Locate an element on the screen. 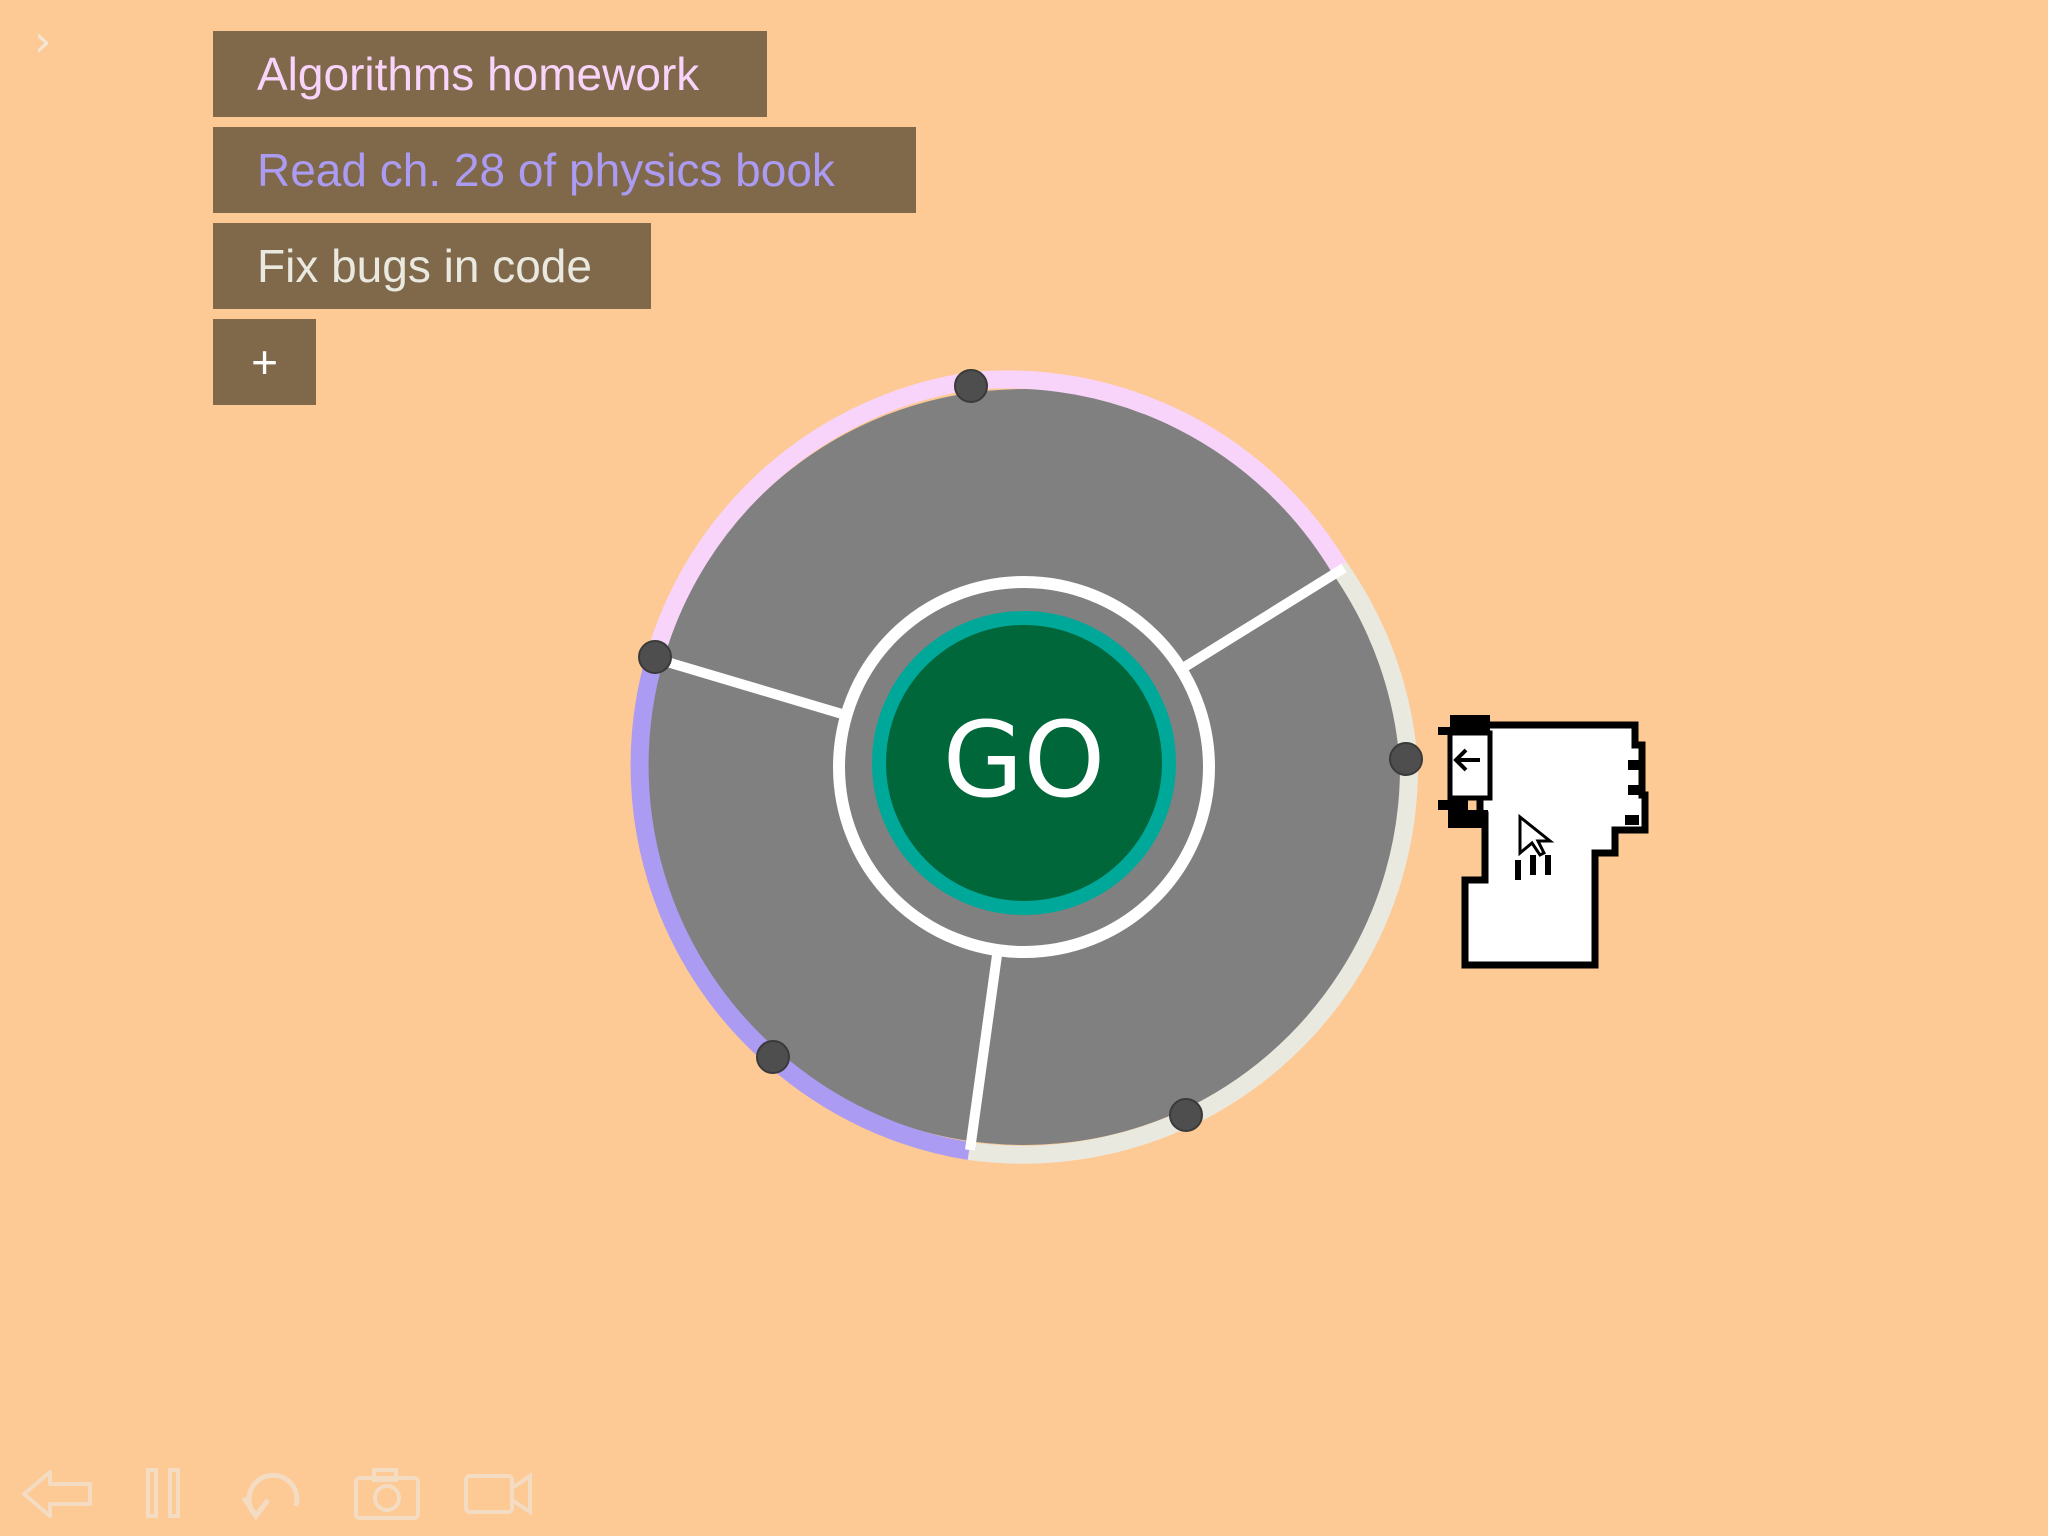 The width and height of the screenshot is (2048, 1536). undo-icon is located at coordinates (275, 1496).